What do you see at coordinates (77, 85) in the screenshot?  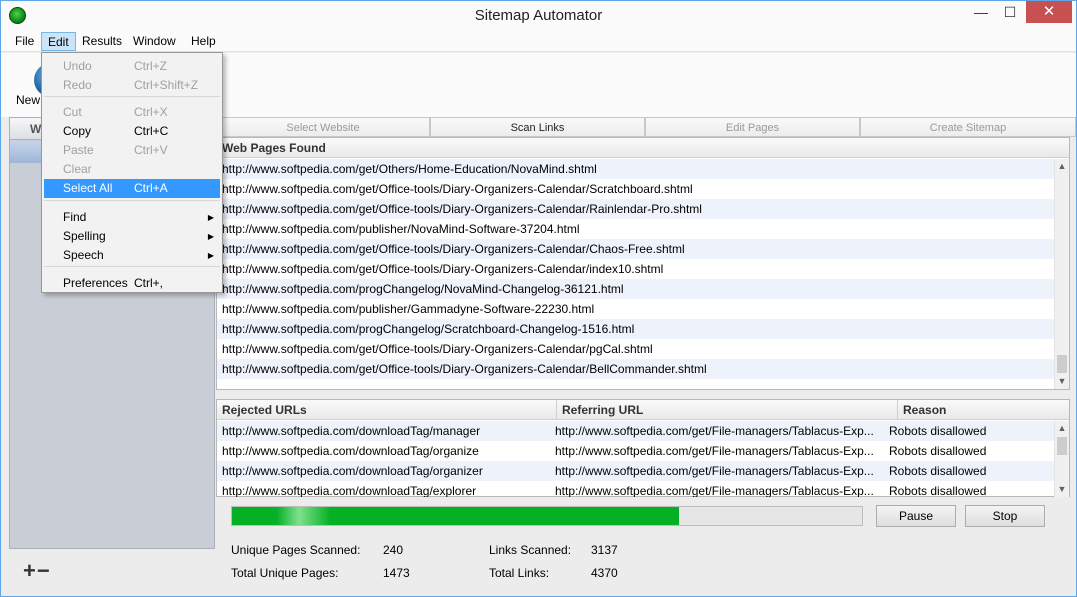 I see `menu-item-label: Redo` at bounding box center [77, 85].